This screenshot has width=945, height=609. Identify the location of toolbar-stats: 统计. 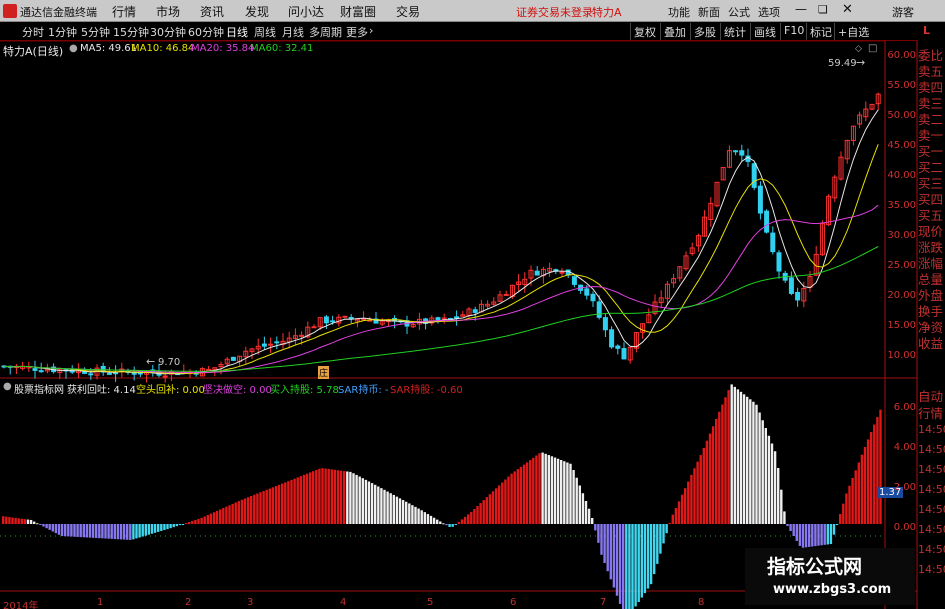
(734, 31).